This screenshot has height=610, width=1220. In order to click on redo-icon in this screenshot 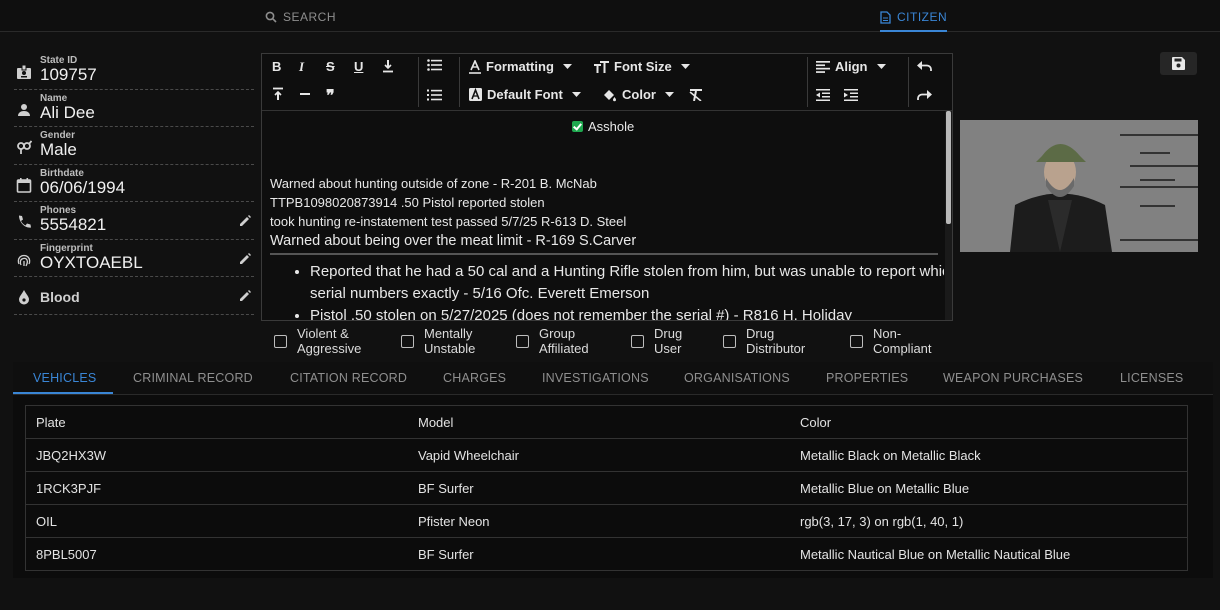, I will do `click(924, 95)`.